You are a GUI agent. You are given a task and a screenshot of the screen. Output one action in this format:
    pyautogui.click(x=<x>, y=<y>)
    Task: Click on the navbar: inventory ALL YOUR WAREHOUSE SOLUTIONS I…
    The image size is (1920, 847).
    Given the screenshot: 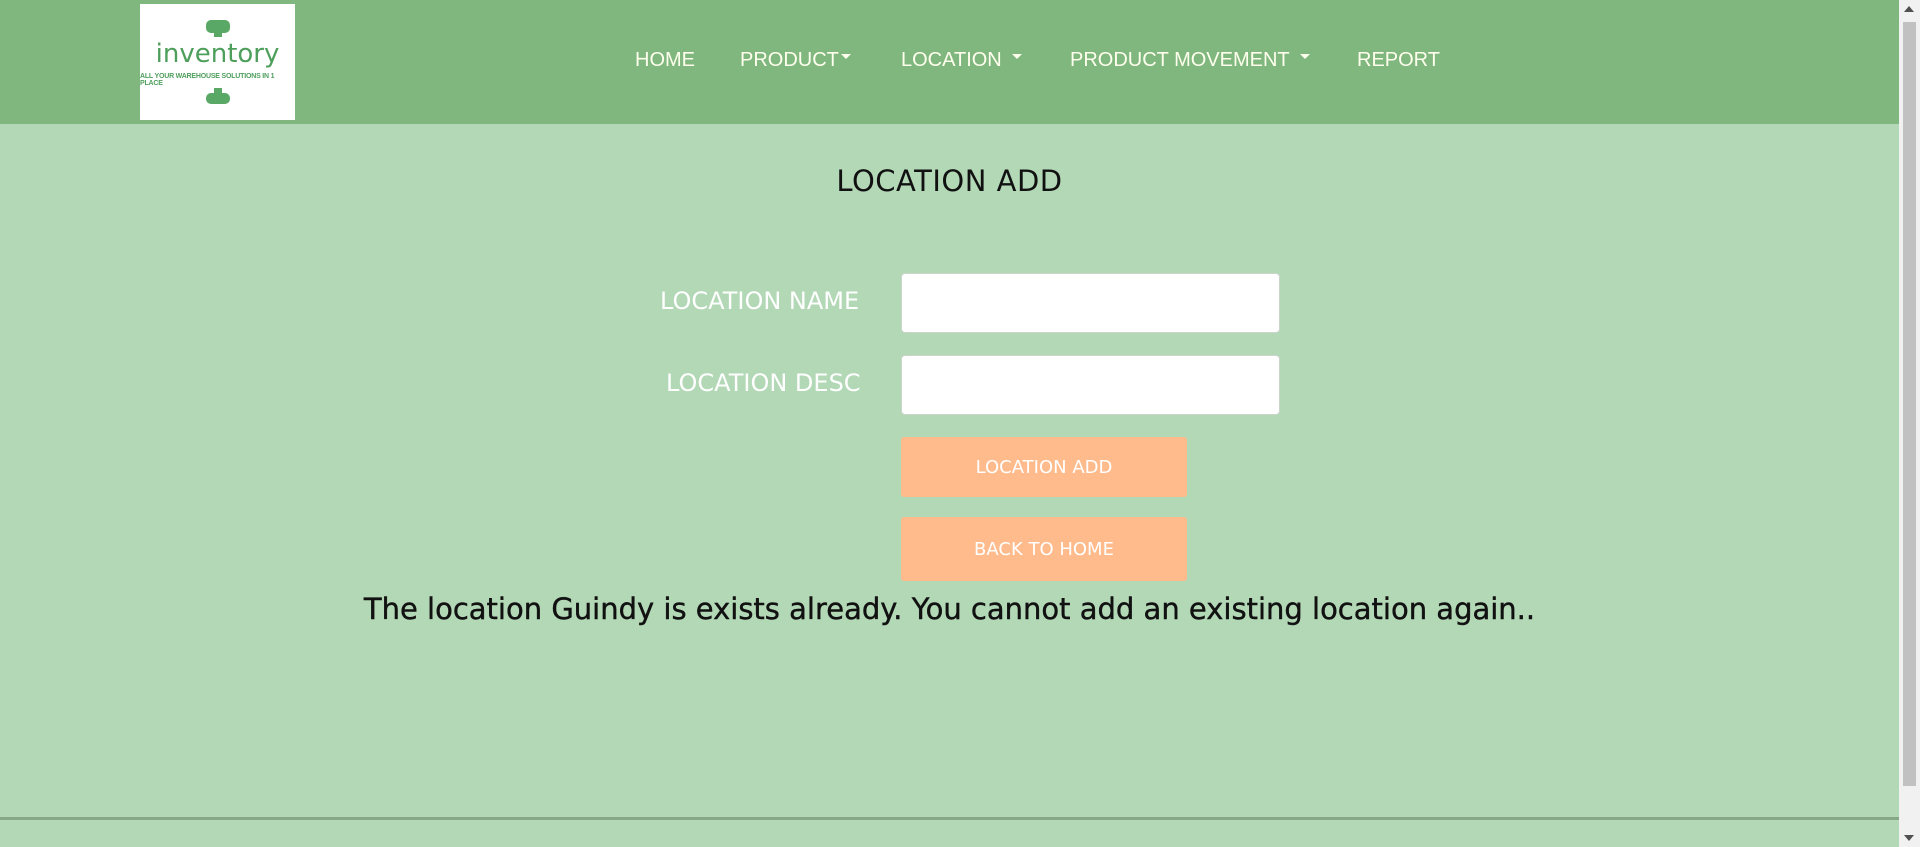 What is the action you would take?
    pyautogui.click(x=949, y=62)
    